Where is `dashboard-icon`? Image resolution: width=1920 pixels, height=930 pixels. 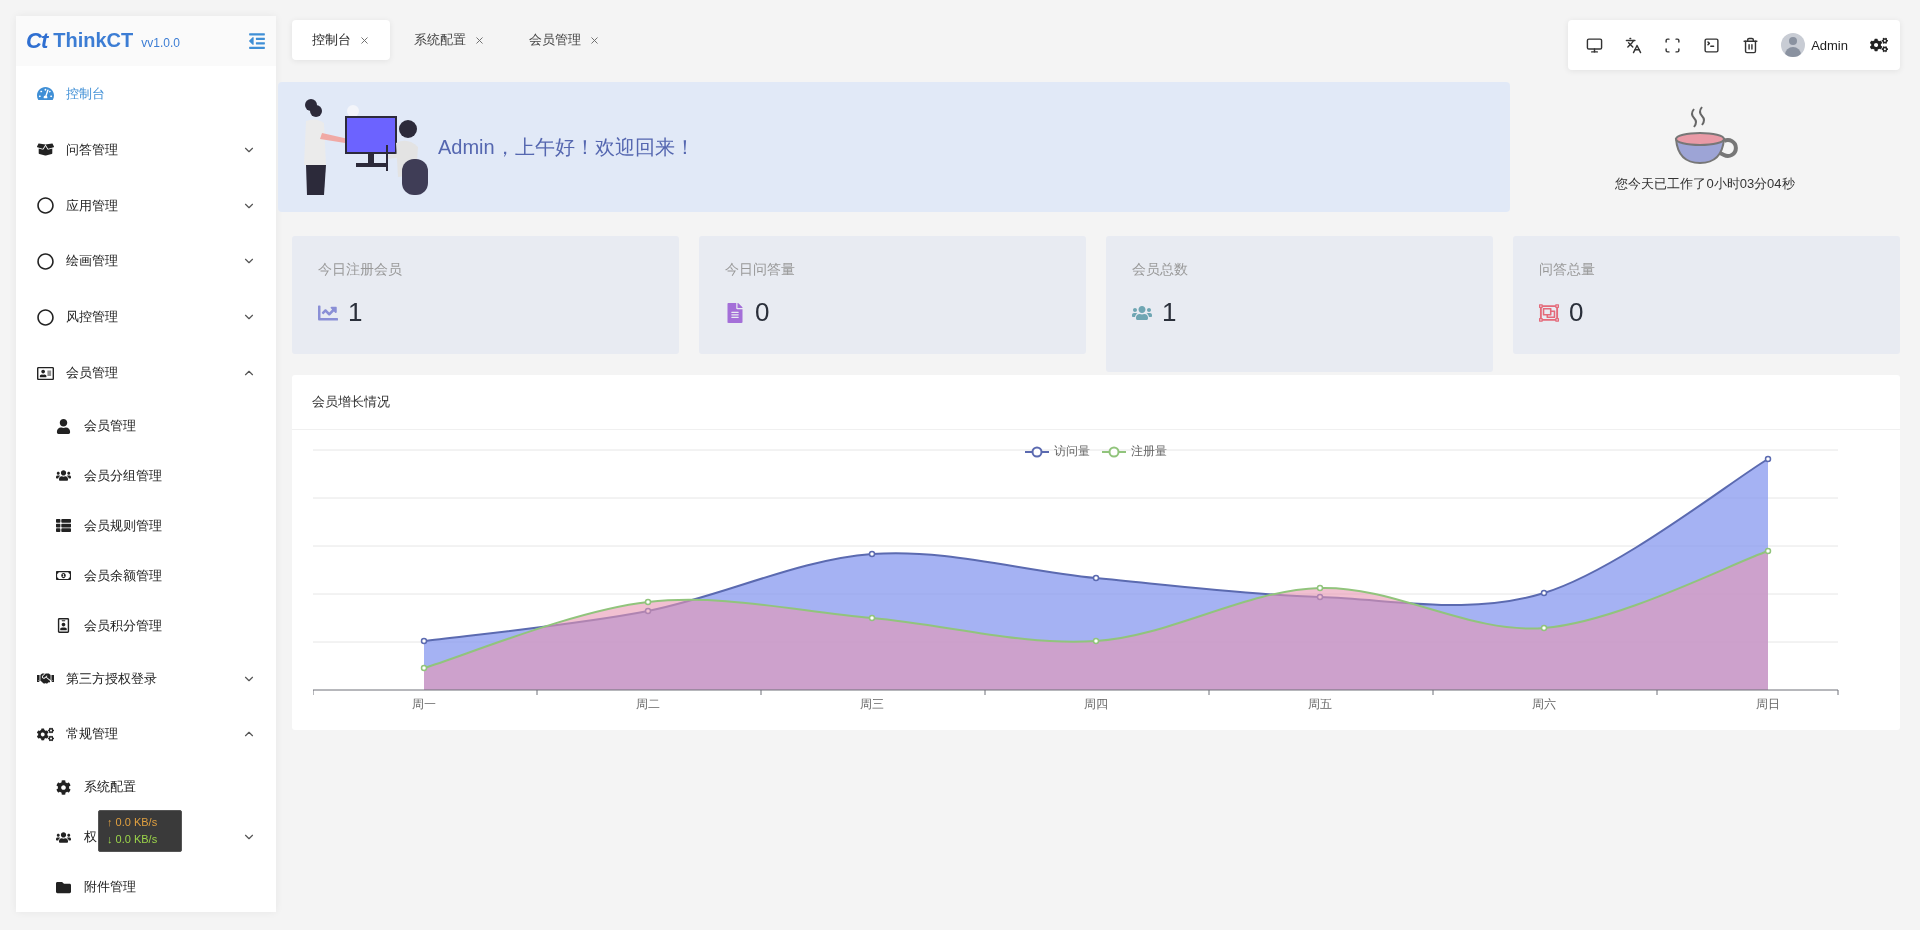
dashboard-icon is located at coordinates (45, 94).